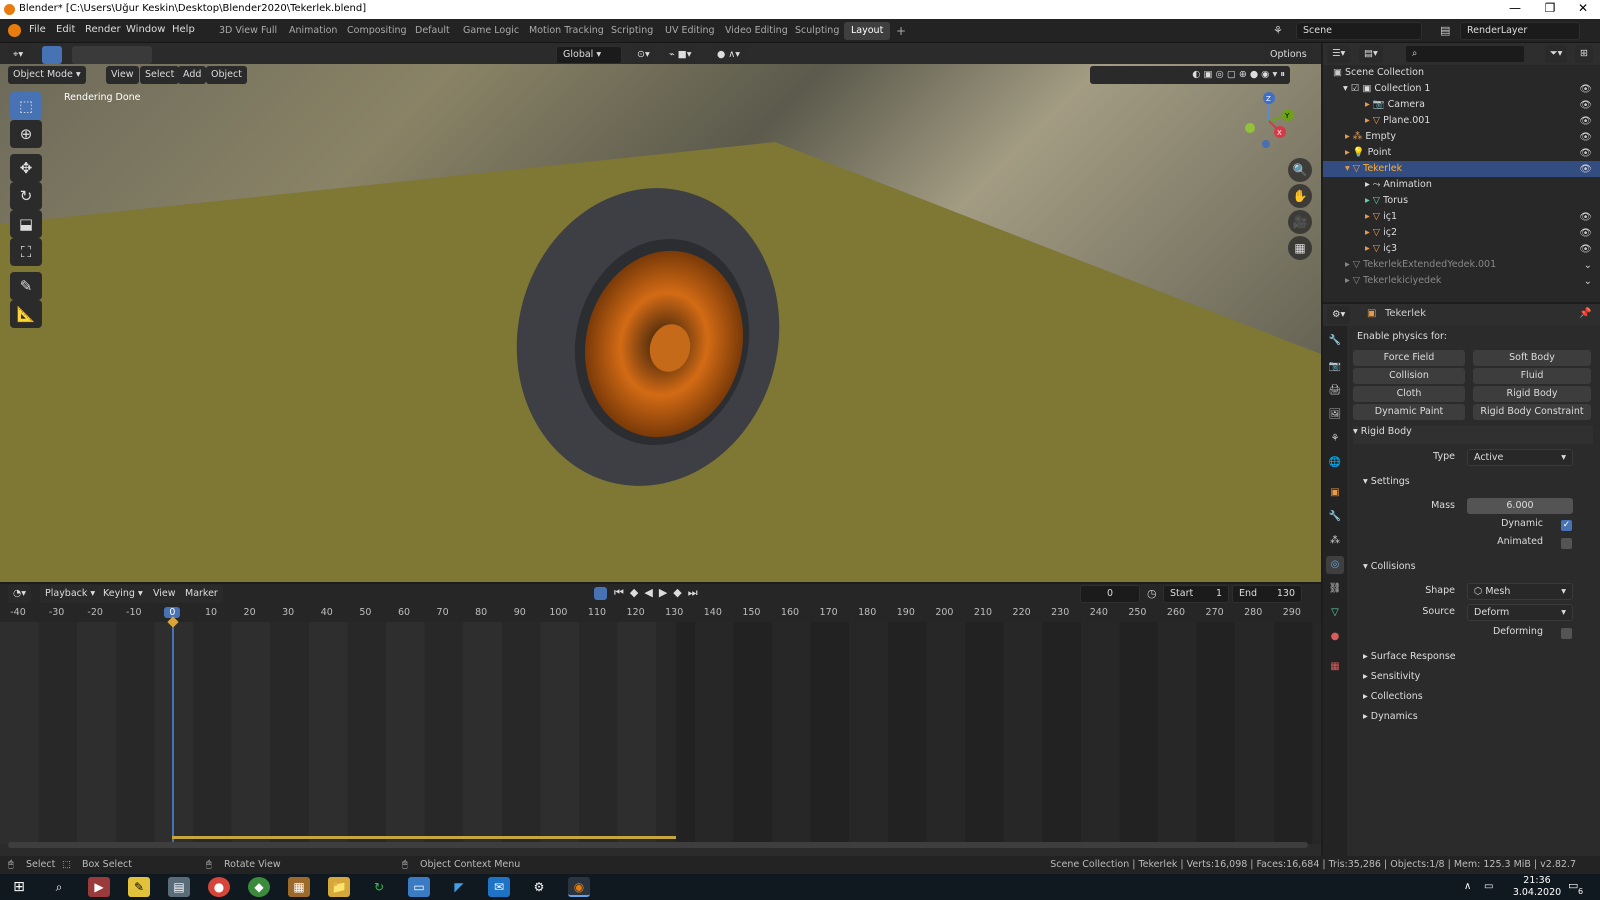 This screenshot has height=900, width=1600. Describe the element at coordinates (122, 75) in the screenshot. I see `view-menu: View` at that location.